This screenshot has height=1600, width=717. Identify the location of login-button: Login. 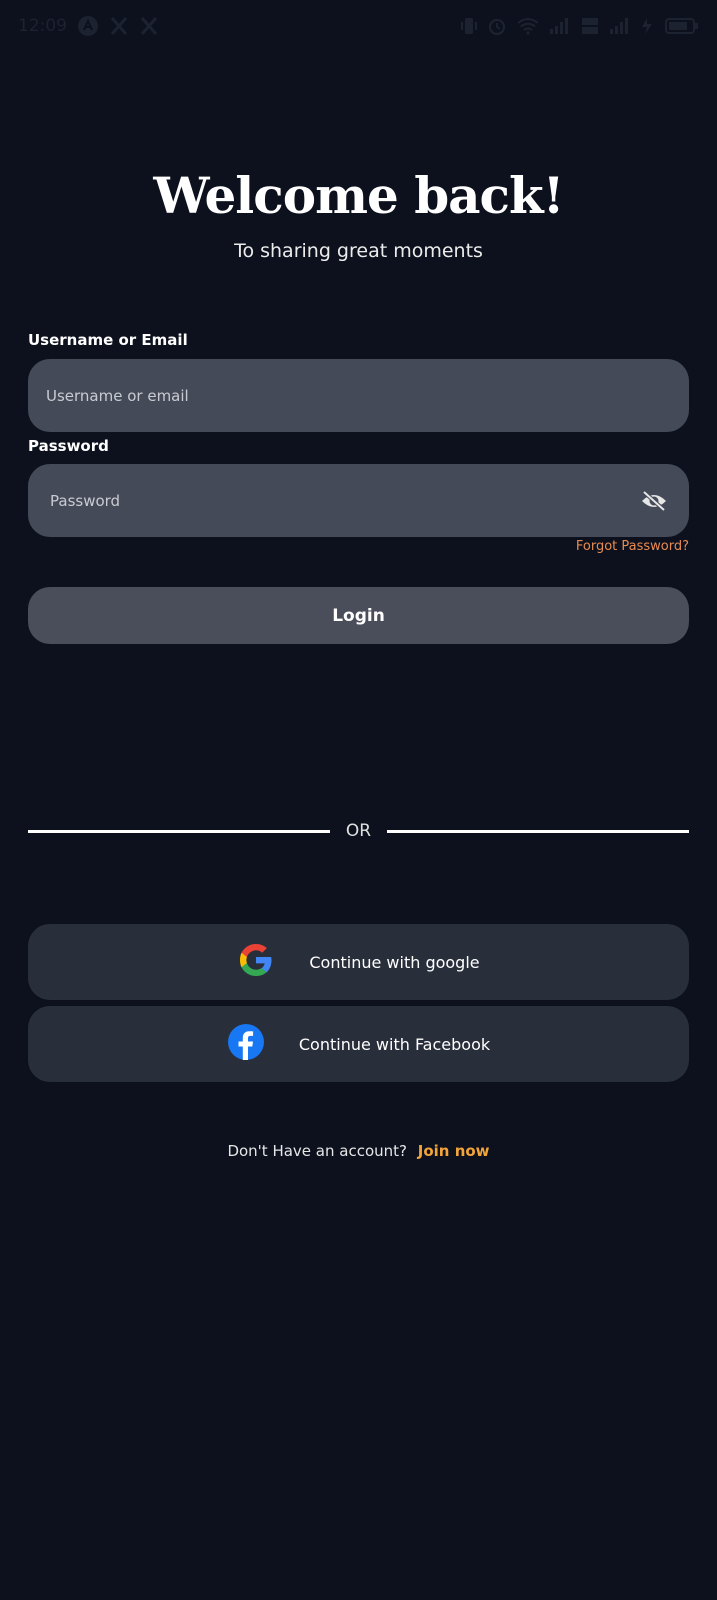
(358, 615).